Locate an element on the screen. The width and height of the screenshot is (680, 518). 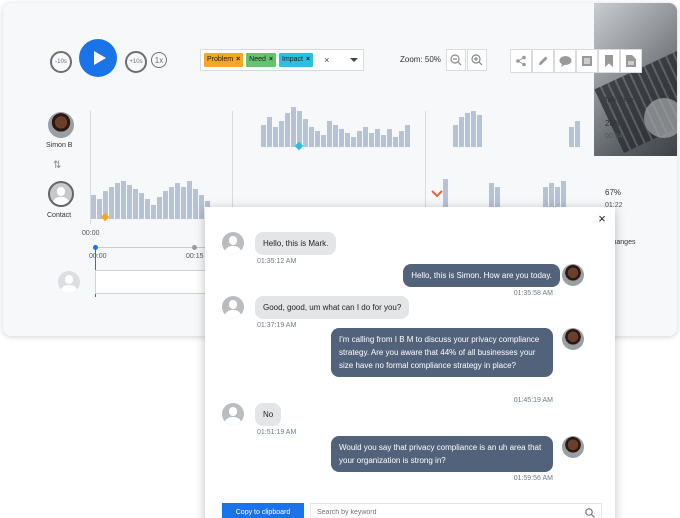
timeline-tick-0: 00:00 is located at coordinates (98, 256).